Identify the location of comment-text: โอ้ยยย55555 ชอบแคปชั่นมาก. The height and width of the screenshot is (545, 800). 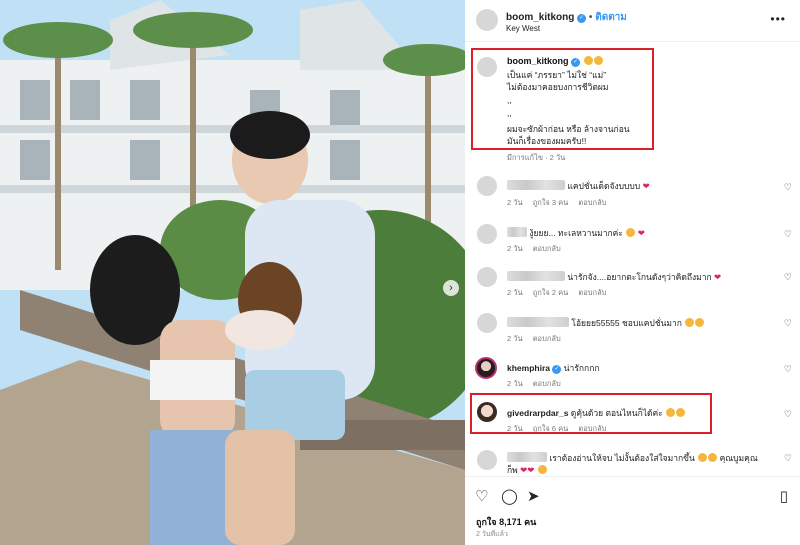
(626, 323).